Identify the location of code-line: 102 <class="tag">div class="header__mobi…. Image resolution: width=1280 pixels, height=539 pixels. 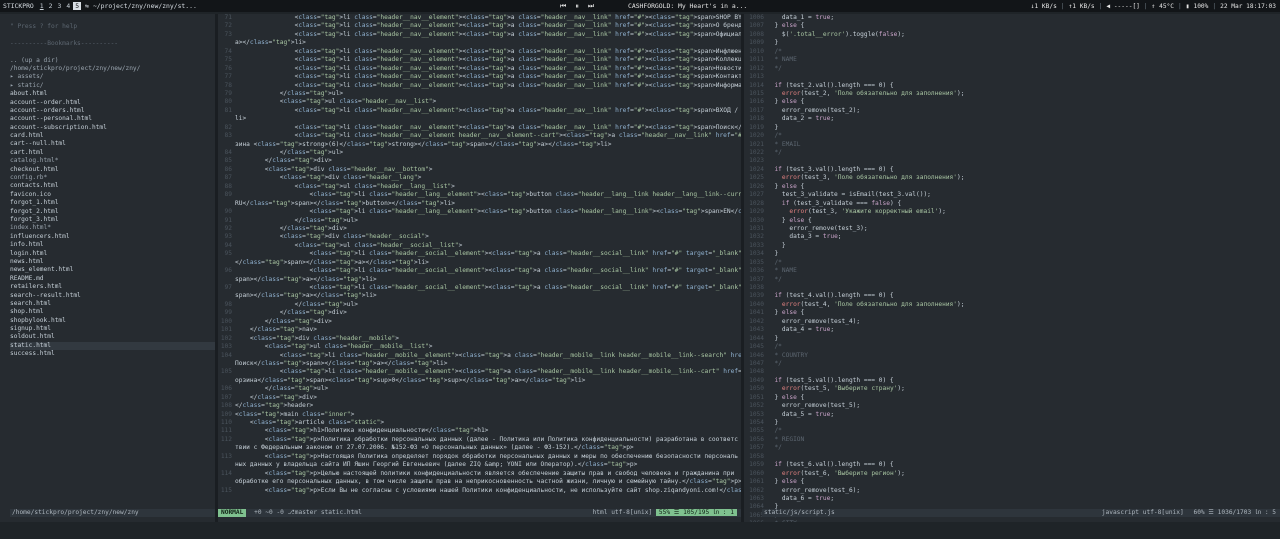
(479, 339).